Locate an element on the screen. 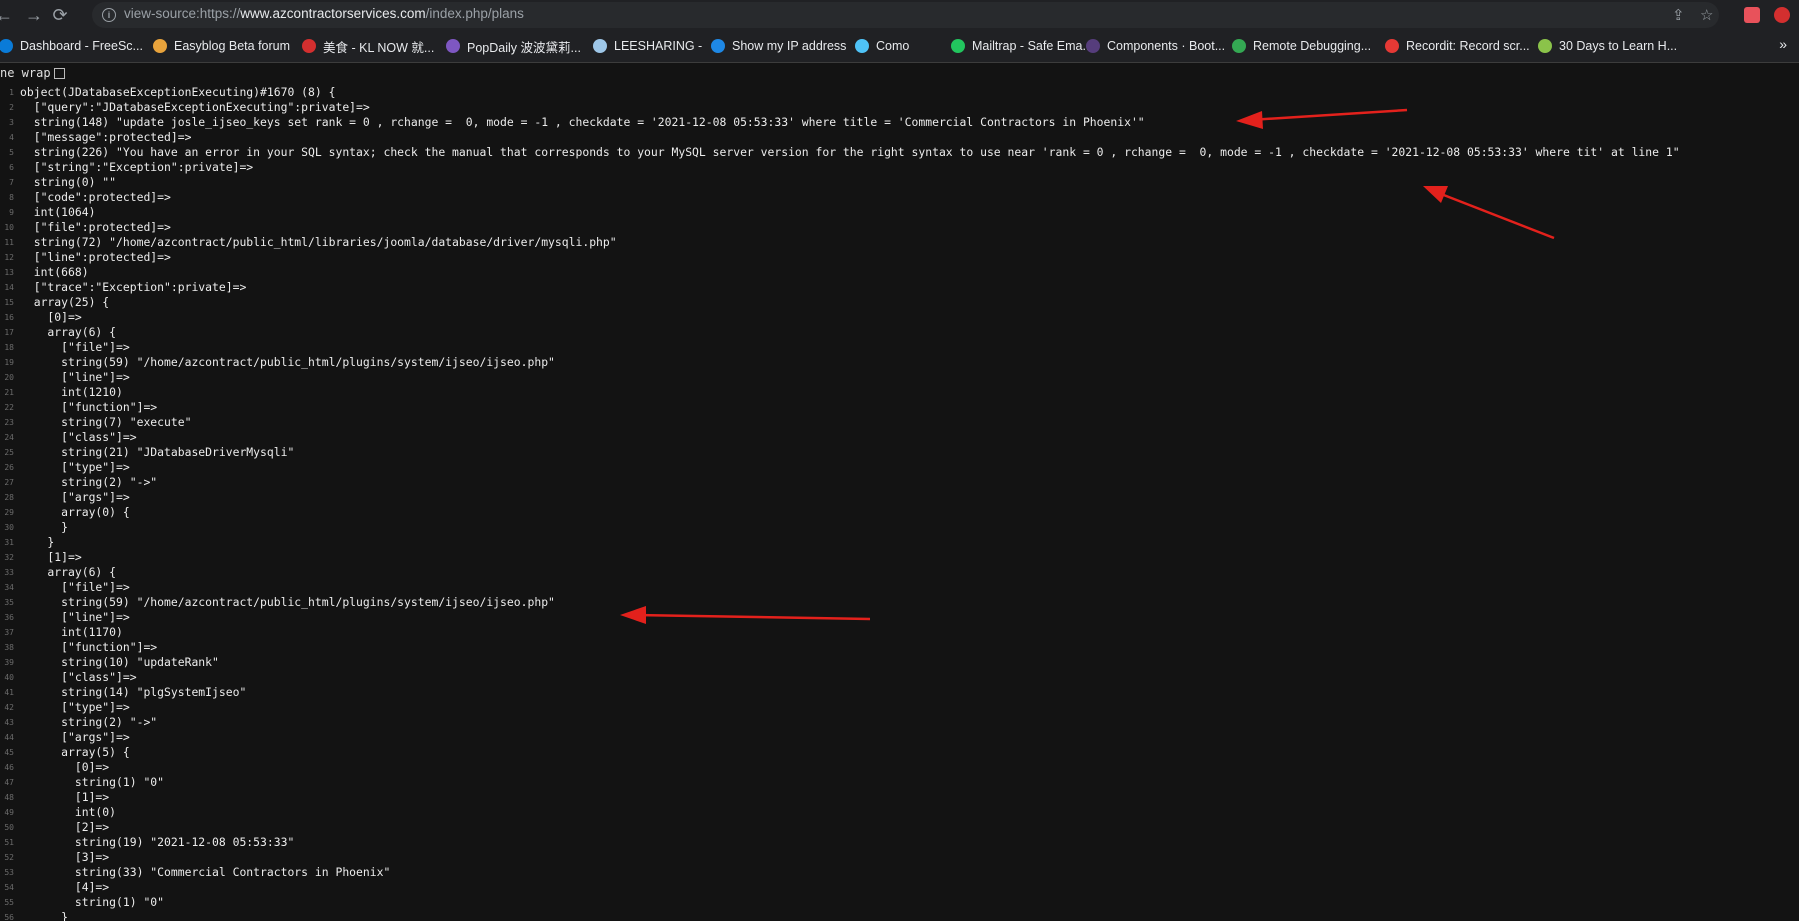  line-number: 46 is located at coordinates (7, 767).